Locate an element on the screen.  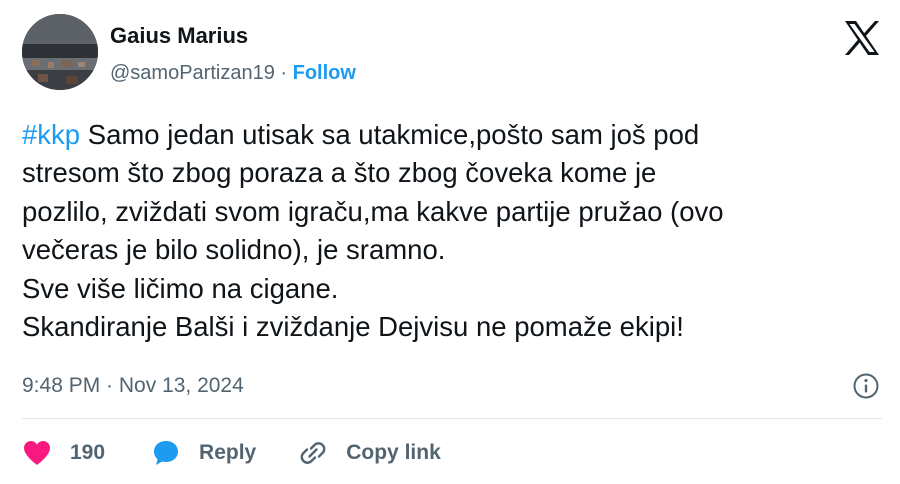
display-name: Gaius Marius is located at coordinates (233, 36).